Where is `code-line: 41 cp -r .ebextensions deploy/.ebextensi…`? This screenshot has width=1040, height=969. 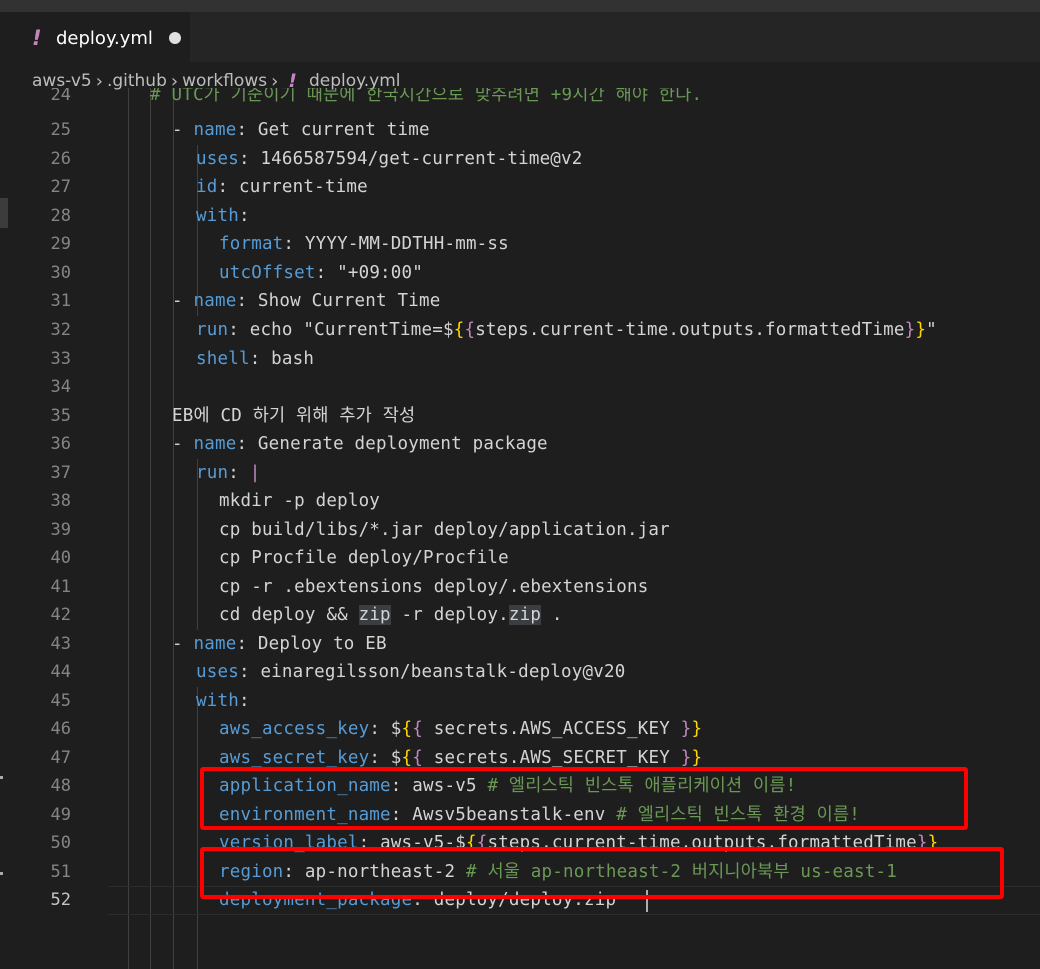 code-line: 41 cp -r .ebextensions deploy/.ebextensi… is located at coordinates (520, 587).